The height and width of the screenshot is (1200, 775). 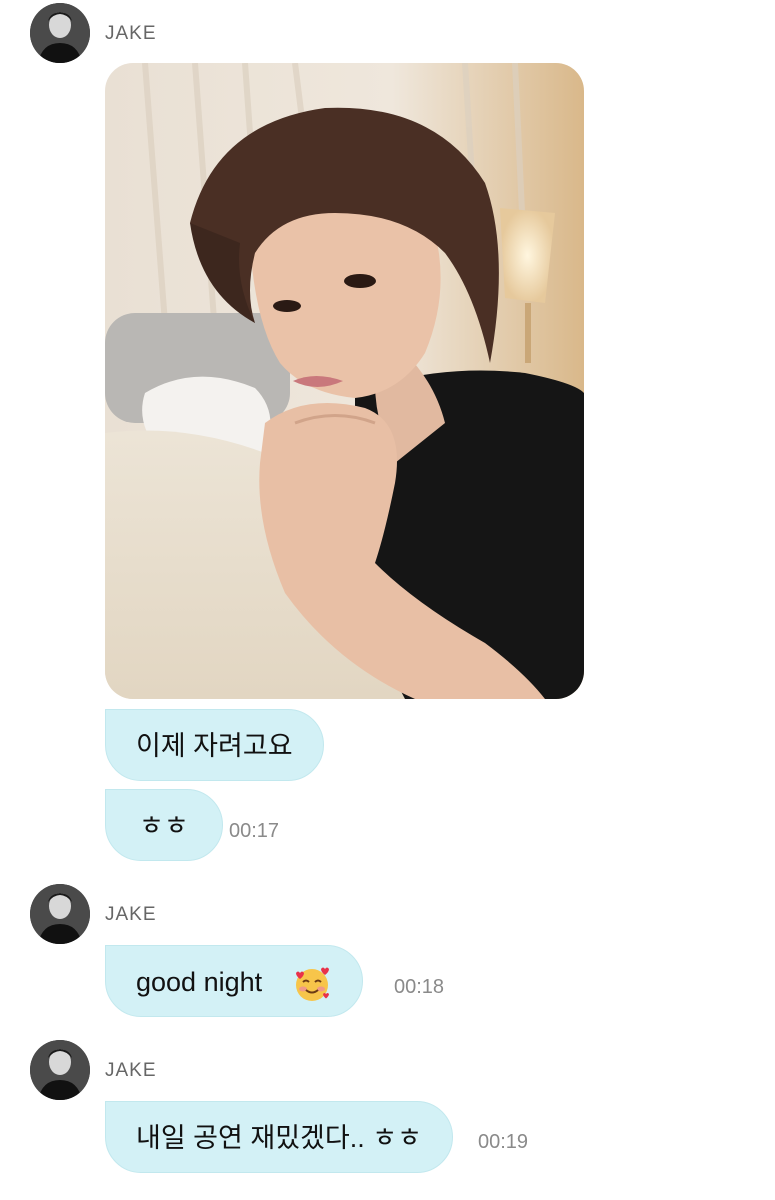 I want to click on message-text: 내일 공연 재밌겠다.. ㅎㅎ, so click(x=279, y=1138).